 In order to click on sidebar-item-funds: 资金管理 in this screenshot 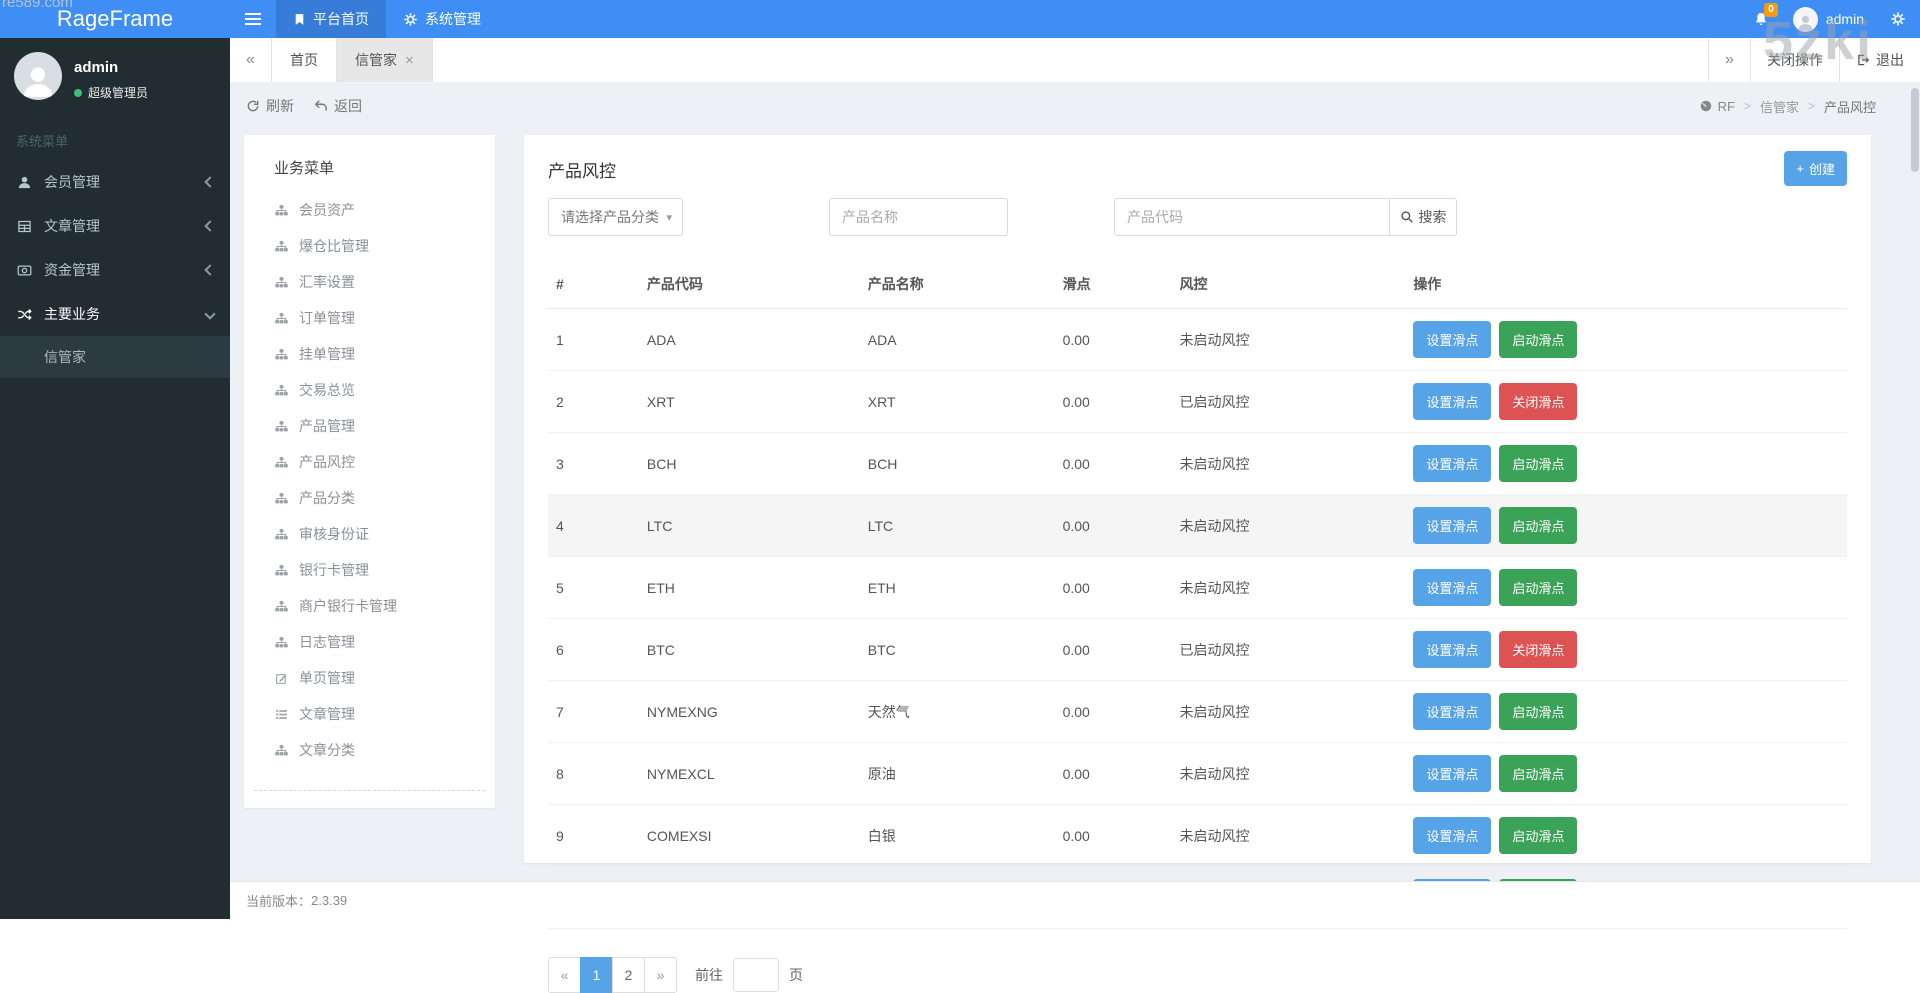, I will do `click(115, 270)`.